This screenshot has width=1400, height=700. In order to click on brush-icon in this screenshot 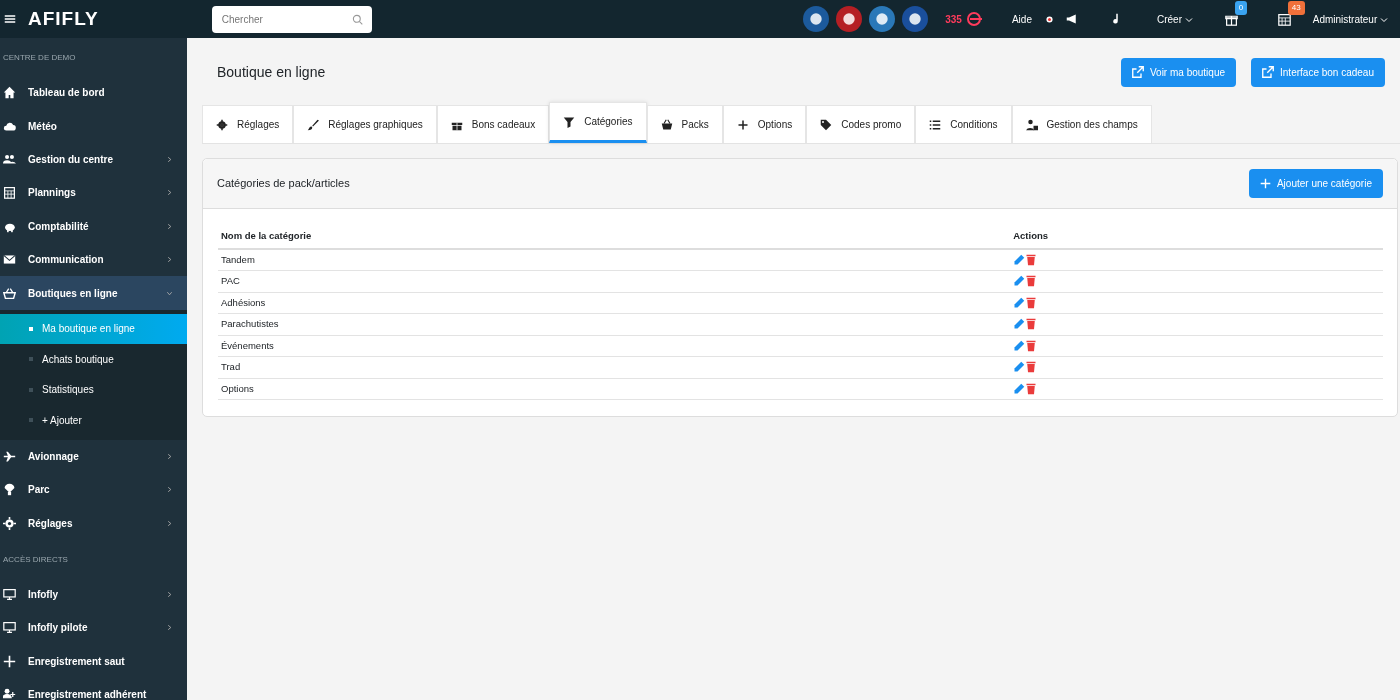, I will do `click(313, 124)`.